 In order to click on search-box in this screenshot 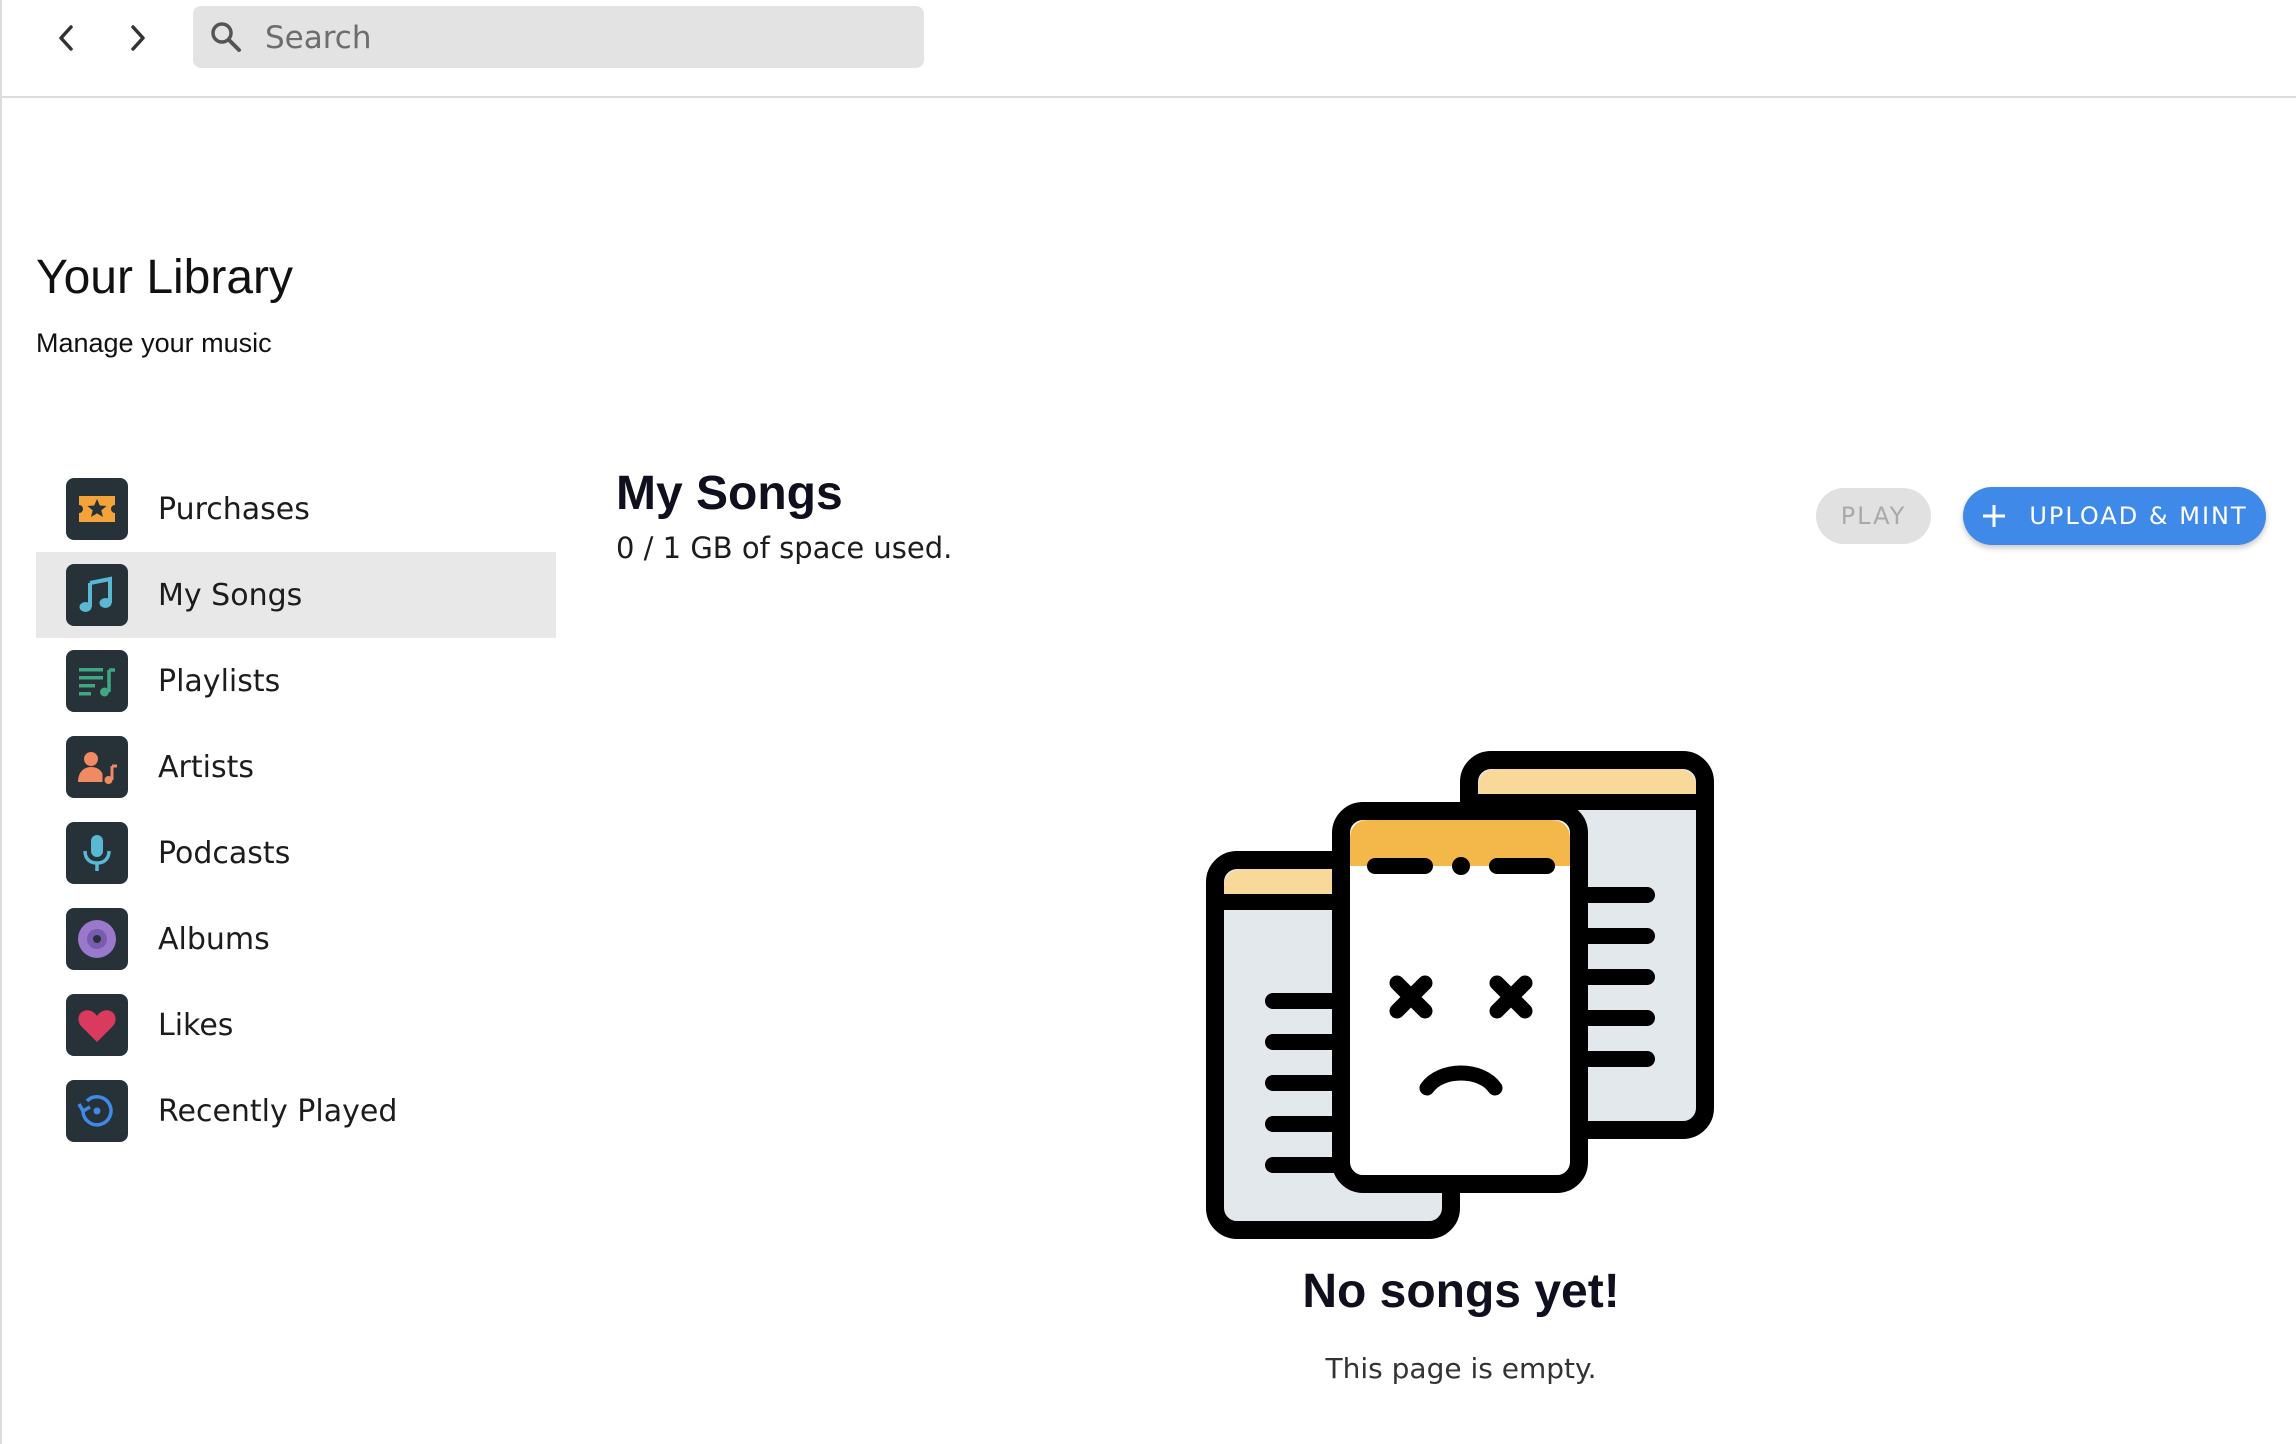, I will do `click(558, 38)`.